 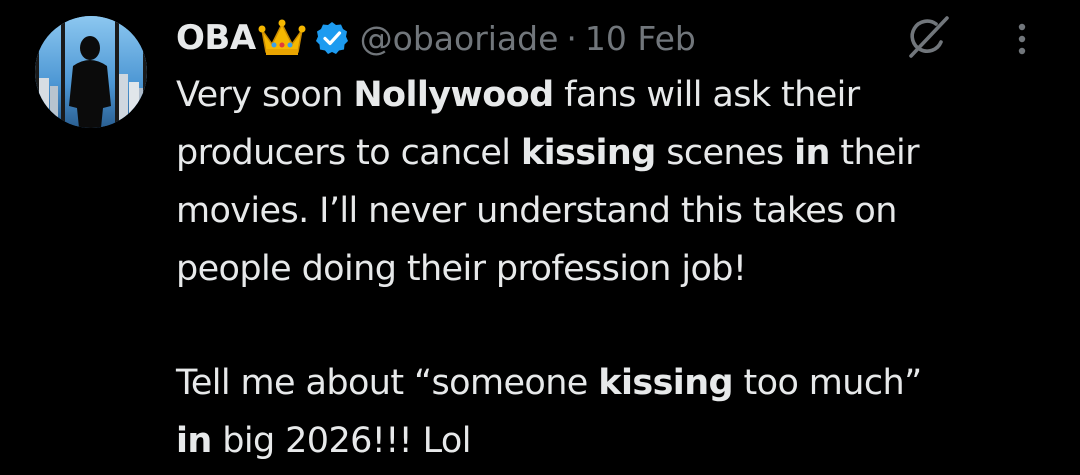 I want to click on post-text-segment: too much”, so click(x=827, y=383).